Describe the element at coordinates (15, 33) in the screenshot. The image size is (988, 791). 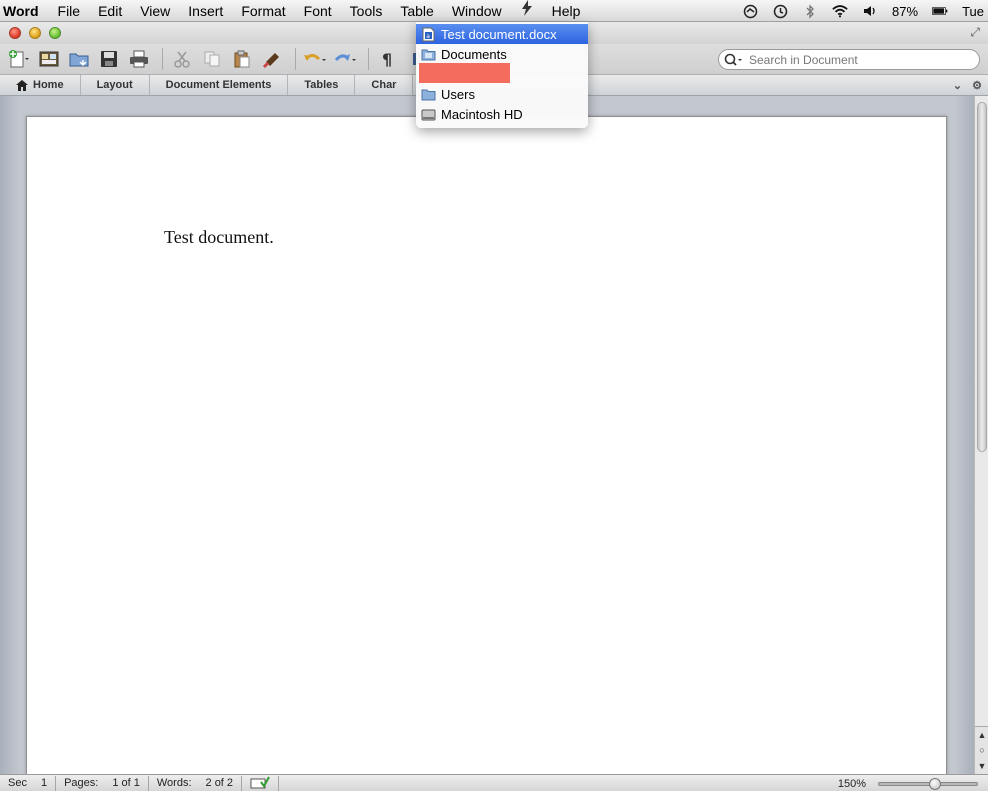
I see `close-window-button` at that location.